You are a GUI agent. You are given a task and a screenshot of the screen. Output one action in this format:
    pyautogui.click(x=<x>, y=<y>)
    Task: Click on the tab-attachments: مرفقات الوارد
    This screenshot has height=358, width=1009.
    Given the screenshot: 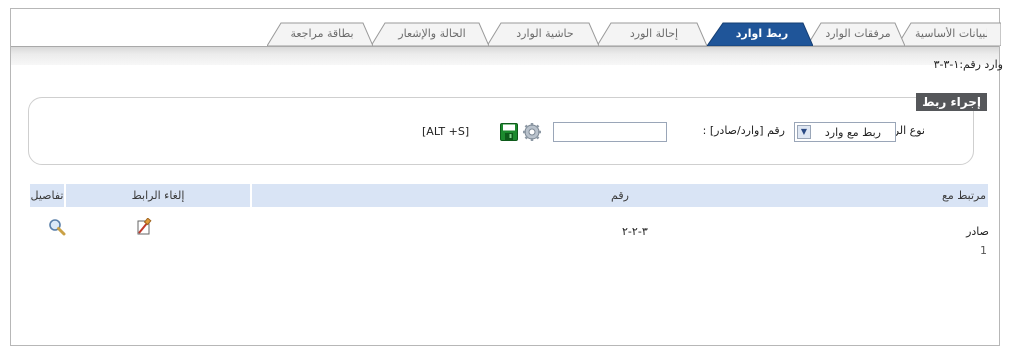 What is the action you would take?
    pyautogui.click(x=856, y=34)
    